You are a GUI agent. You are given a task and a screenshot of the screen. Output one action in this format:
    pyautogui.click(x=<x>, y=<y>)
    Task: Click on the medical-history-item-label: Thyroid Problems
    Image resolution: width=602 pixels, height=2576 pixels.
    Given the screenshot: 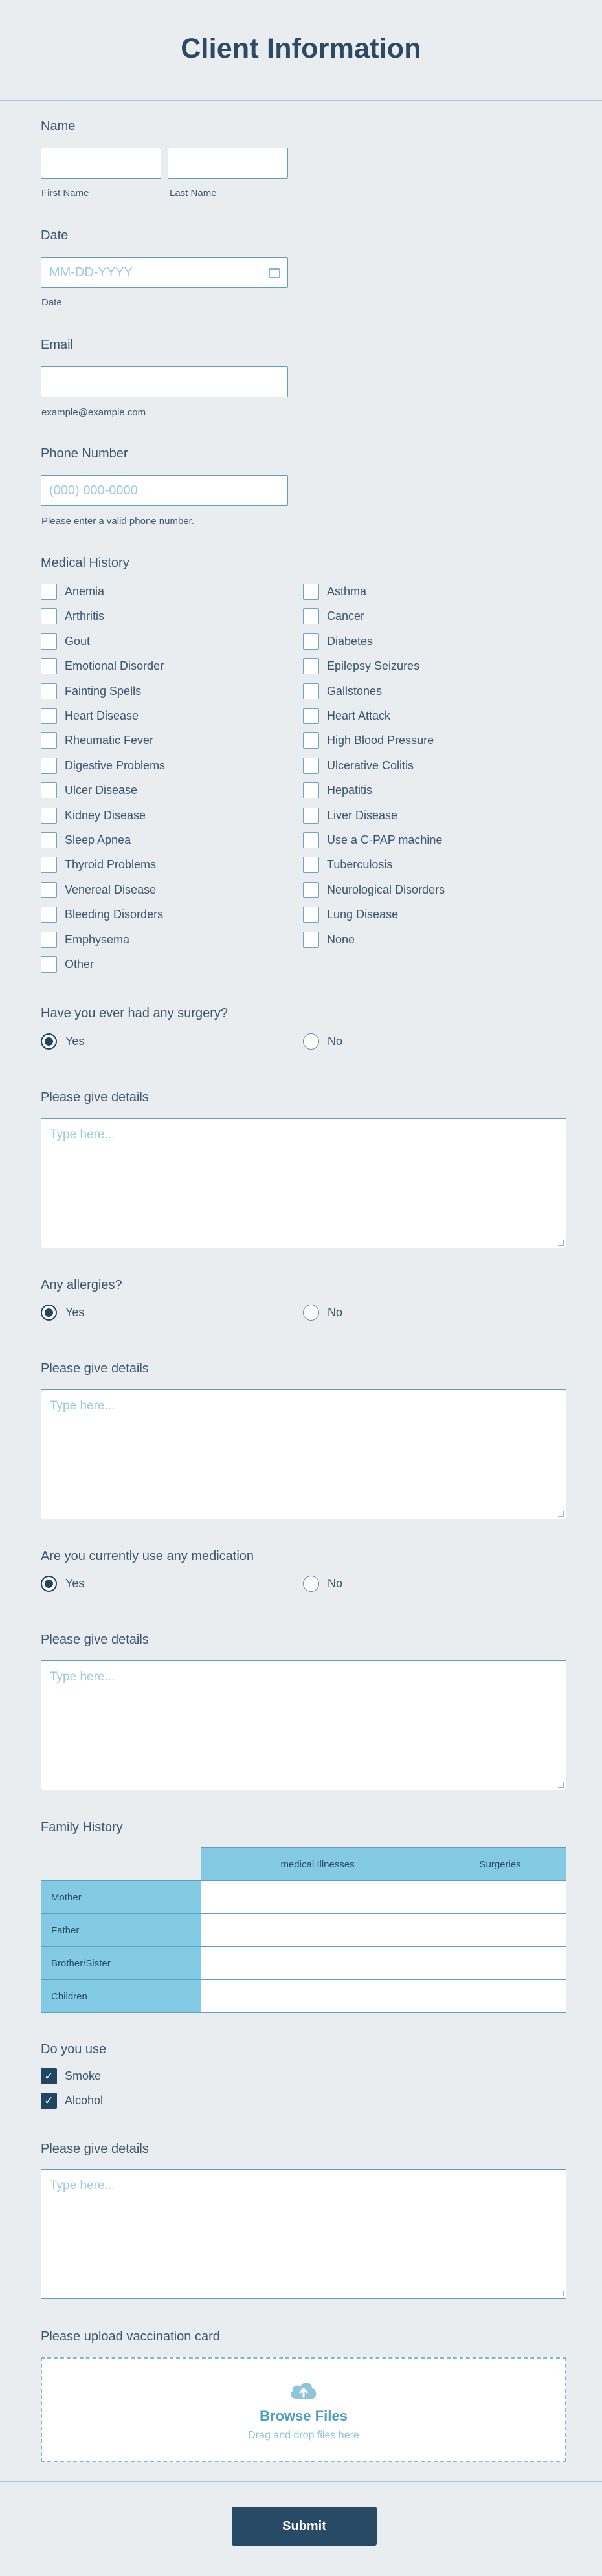 What is the action you would take?
    pyautogui.click(x=111, y=865)
    